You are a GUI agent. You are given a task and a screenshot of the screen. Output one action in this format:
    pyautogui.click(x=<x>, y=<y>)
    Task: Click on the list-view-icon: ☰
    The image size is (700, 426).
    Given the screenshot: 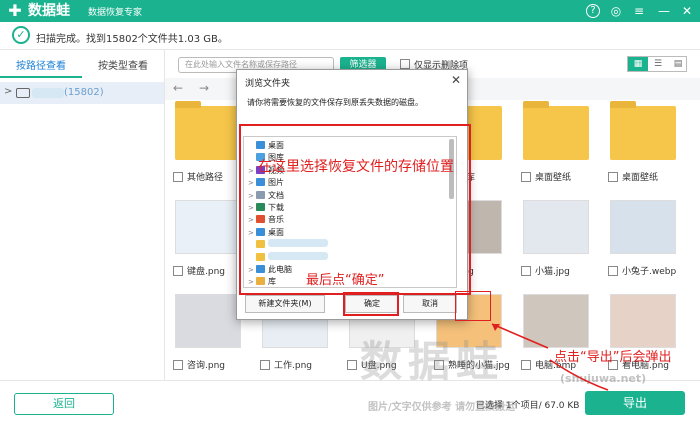 What is the action you would take?
    pyautogui.click(x=658, y=64)
    